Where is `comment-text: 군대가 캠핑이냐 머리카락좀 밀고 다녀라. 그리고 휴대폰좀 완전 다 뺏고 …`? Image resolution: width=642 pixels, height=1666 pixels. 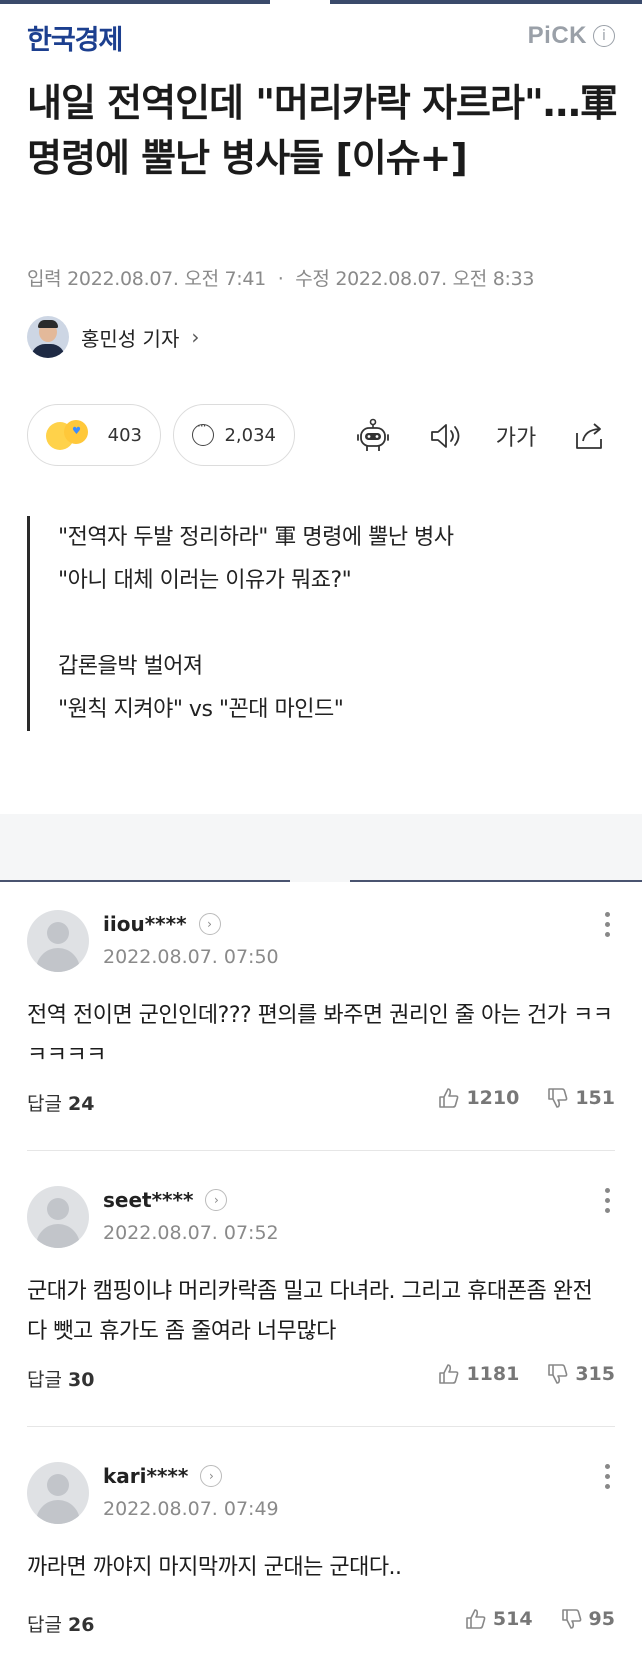 comment-text: 군대가 캠핑이냐 머리카락좀 밀고 다녀라. 그리고 휴대폰좀 완전 다 뺏고 … is located at coordinates (310, 1311).